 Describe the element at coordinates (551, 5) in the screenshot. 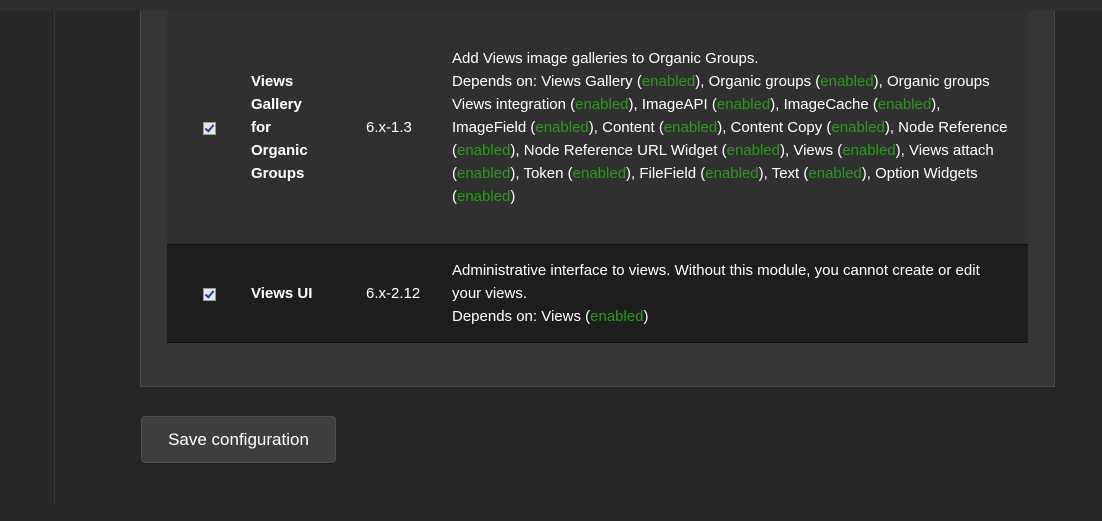

I see `page-top-strip` at that location.